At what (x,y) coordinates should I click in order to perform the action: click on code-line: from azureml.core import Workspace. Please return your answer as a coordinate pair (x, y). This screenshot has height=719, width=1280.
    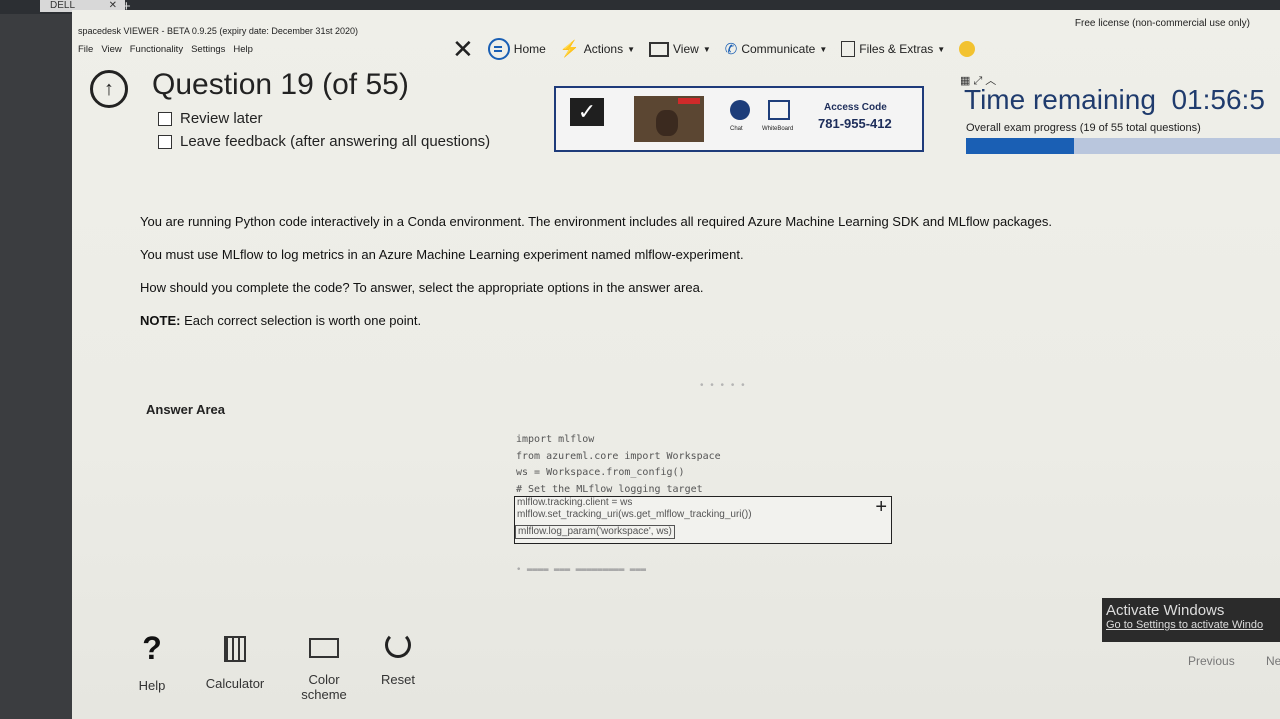
    Looking at the image, I should click on (618, 456).